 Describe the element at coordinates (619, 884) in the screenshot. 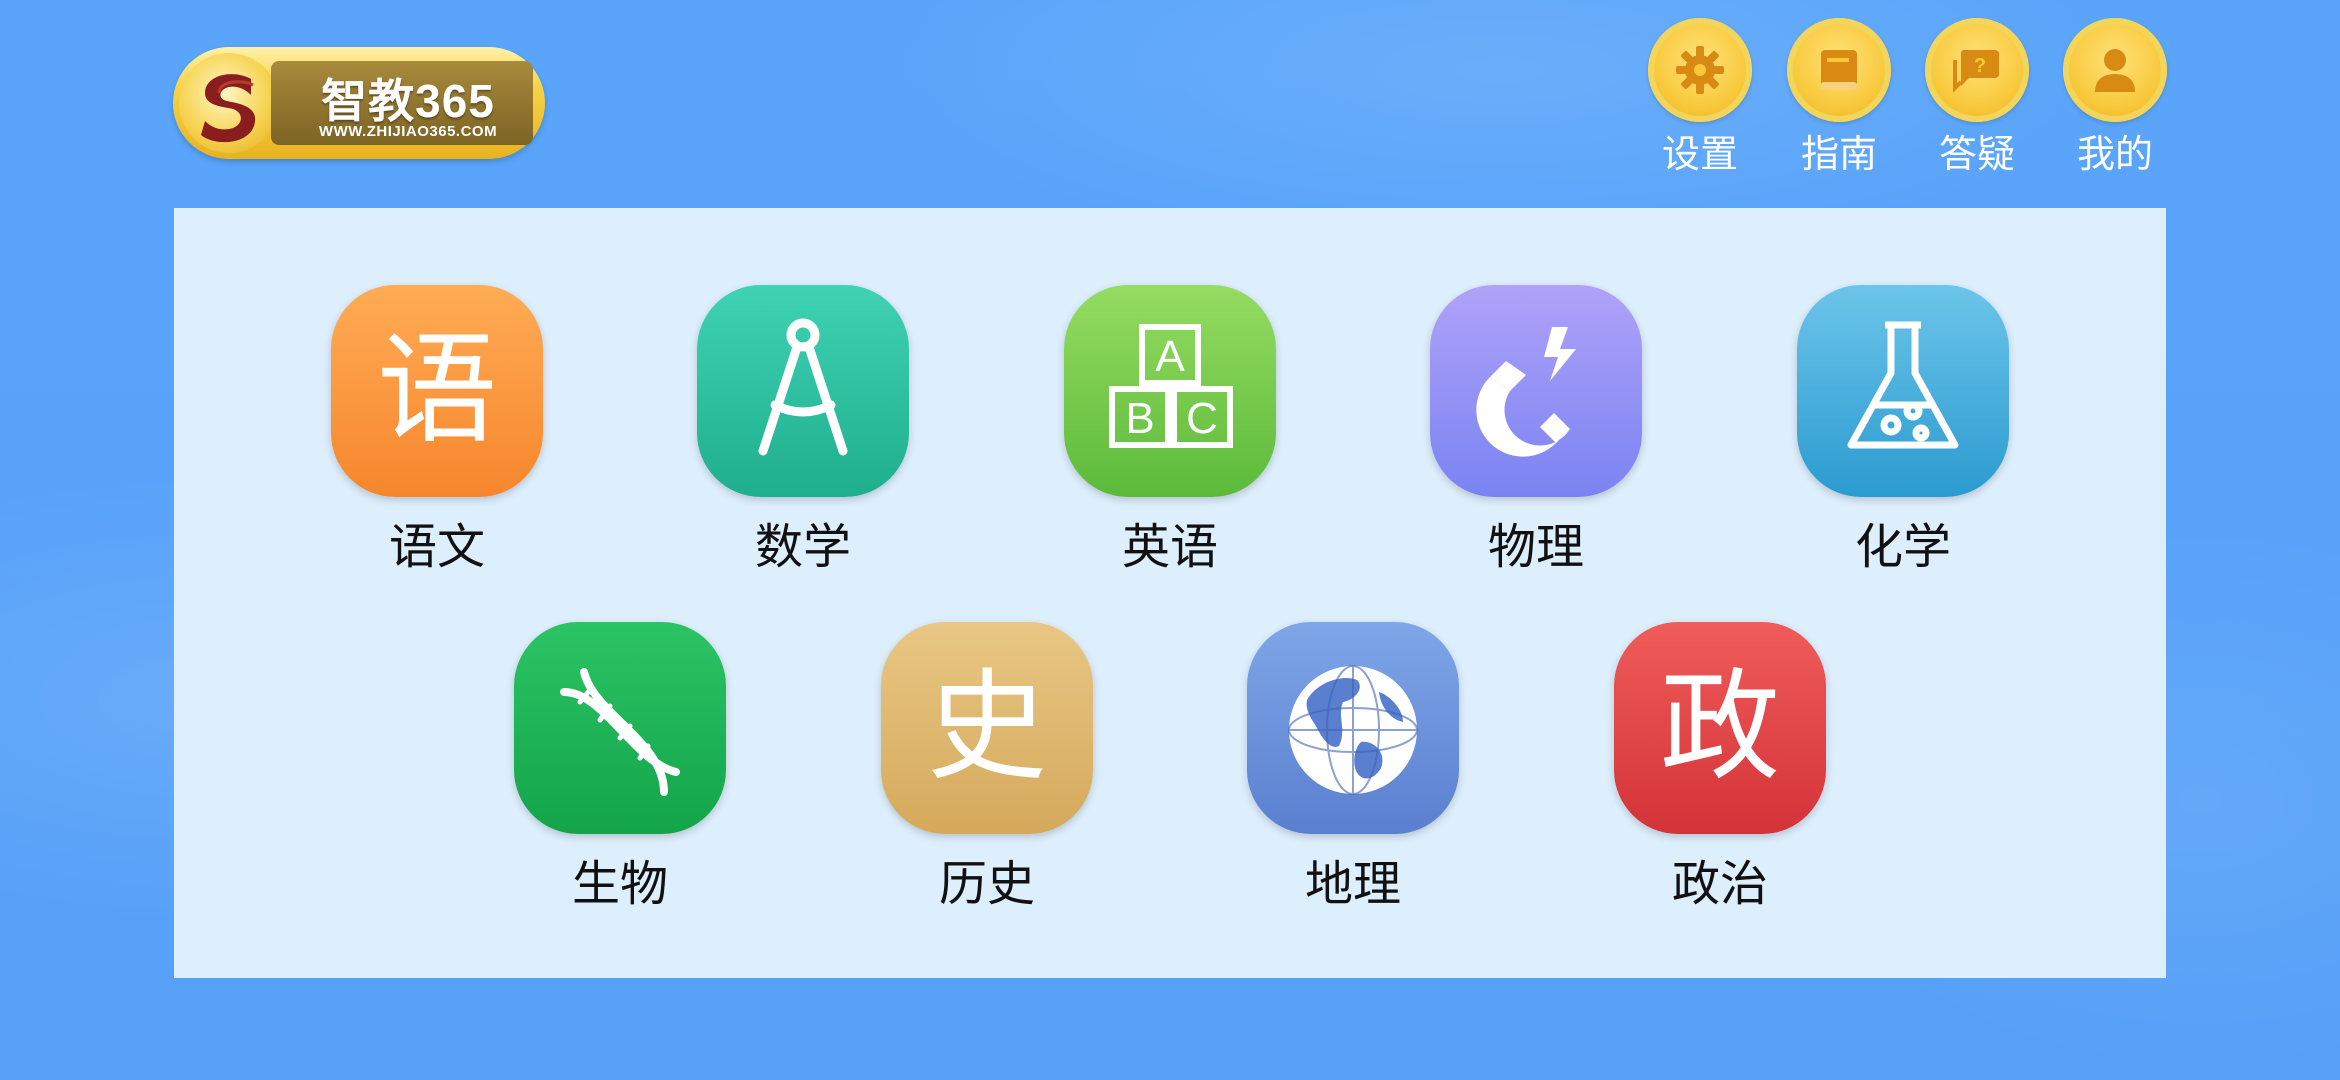

I see `subject-label: 生物` at that location.